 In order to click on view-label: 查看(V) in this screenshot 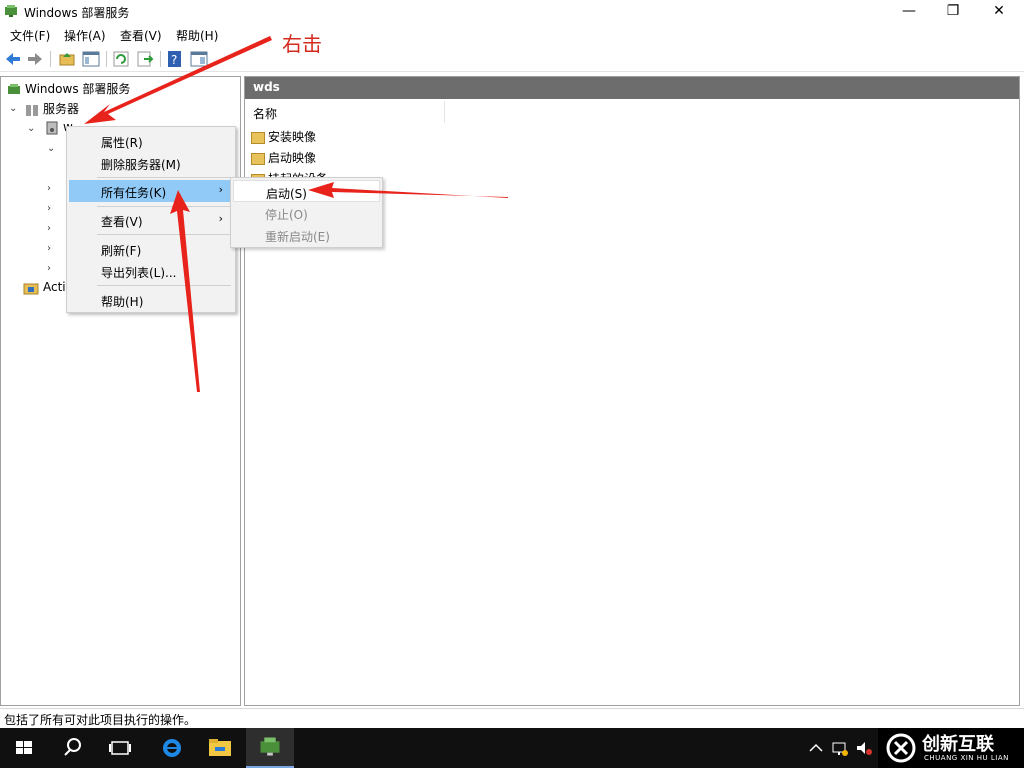, I will do `click(122, 222)`.